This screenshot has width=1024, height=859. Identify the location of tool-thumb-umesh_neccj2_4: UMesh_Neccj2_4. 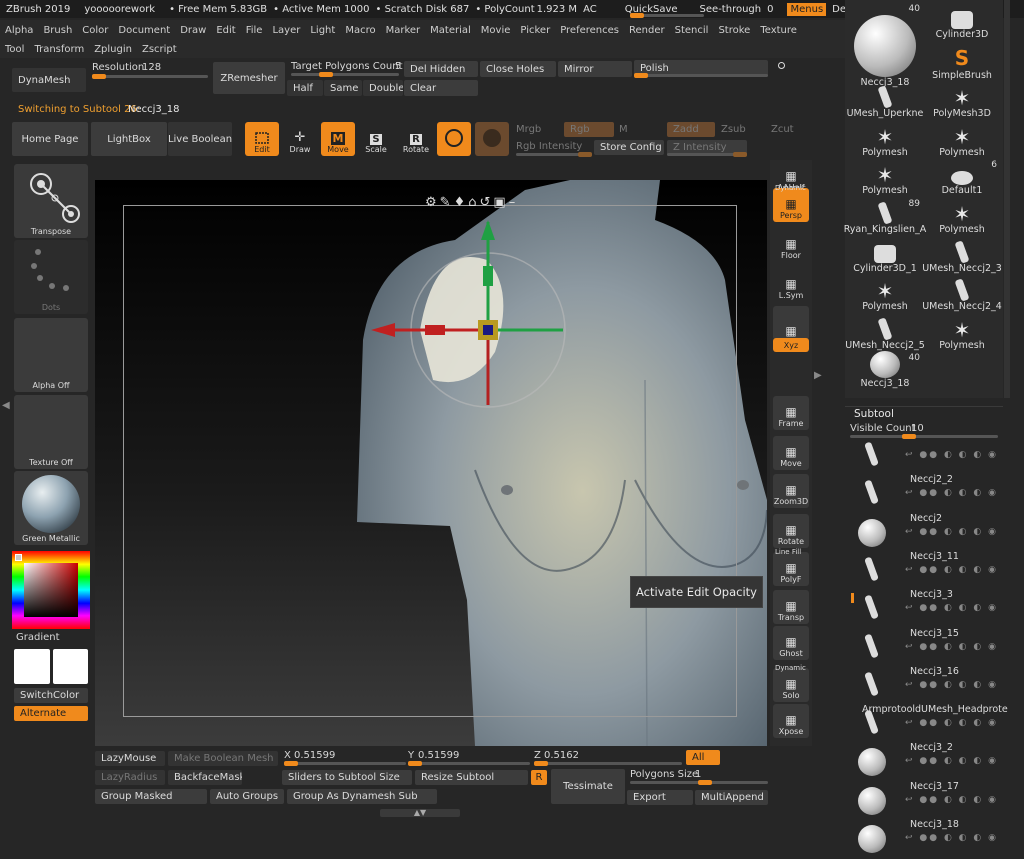
(962, 293).